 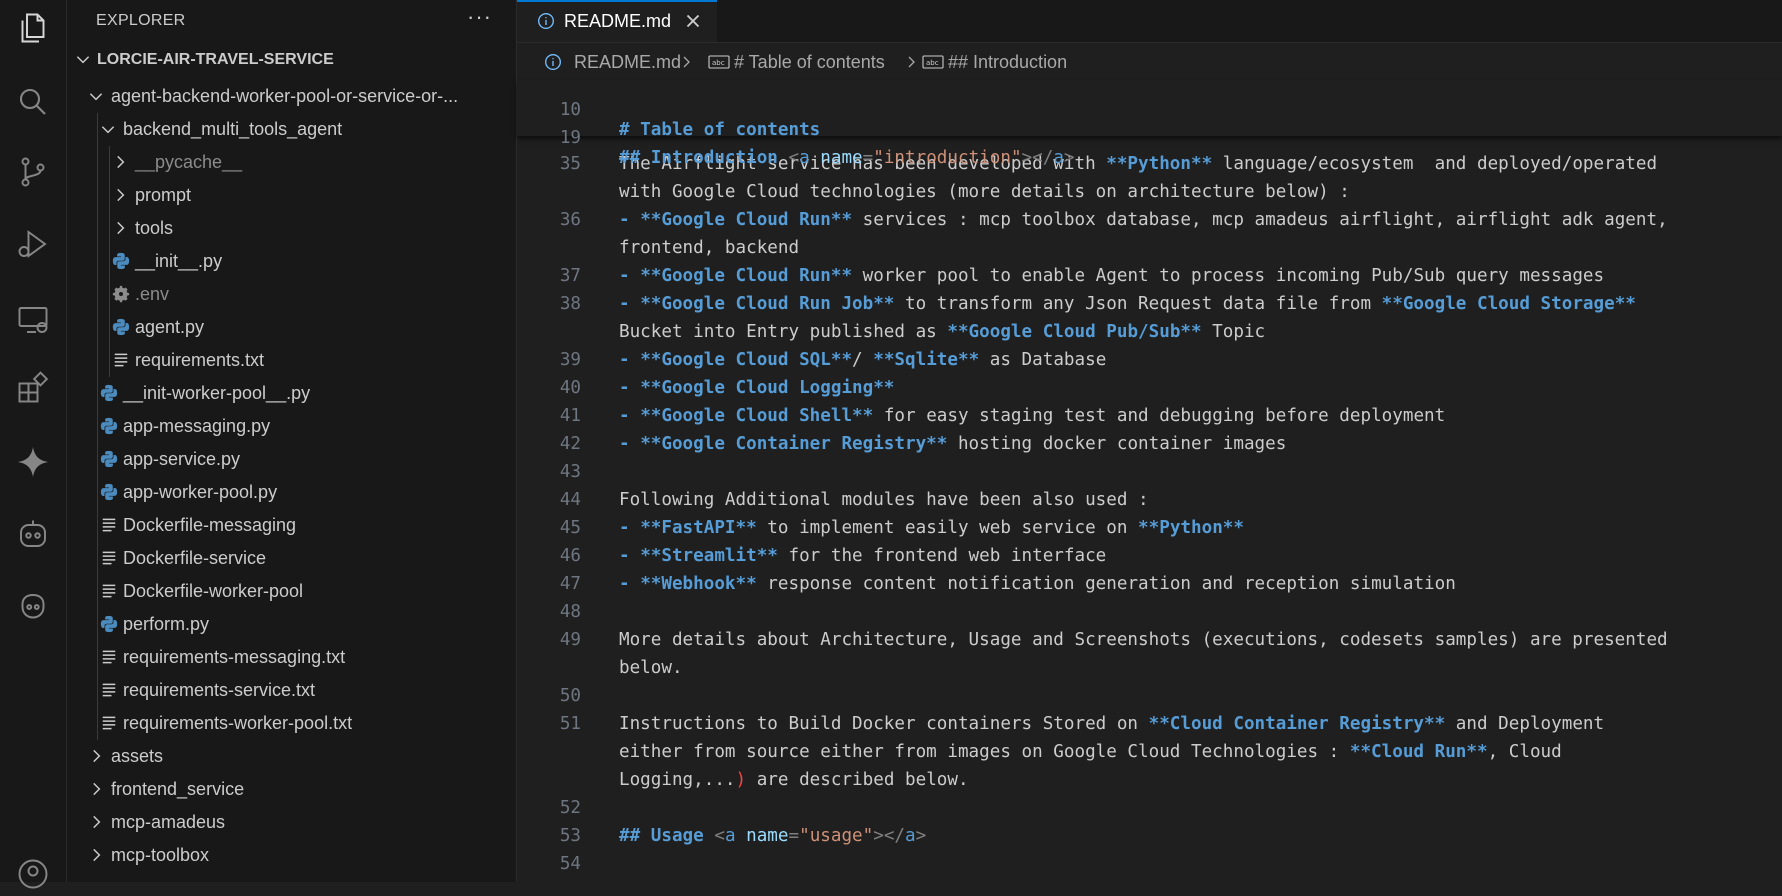 I want to click on chat-agents-icon, so click(x=33, y=607).